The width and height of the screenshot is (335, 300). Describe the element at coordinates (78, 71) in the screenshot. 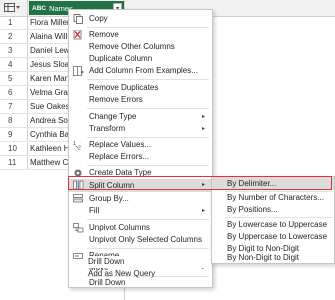

I see `add-column-icon` at that location.